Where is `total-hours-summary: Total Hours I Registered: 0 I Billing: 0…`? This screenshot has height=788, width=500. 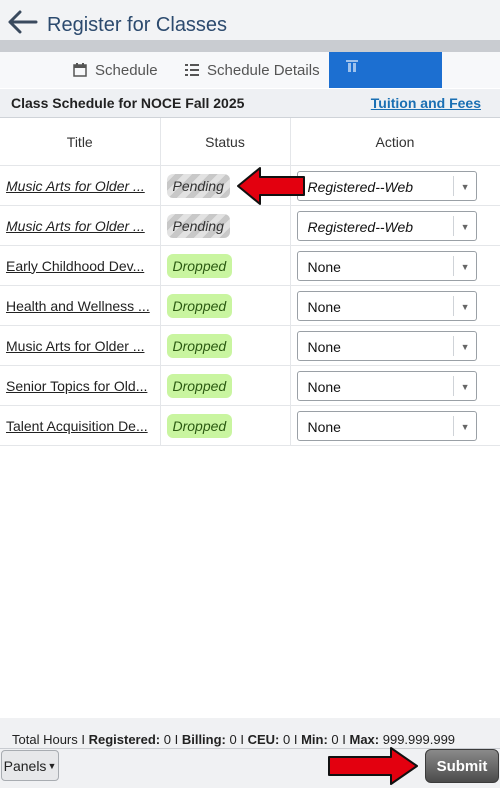
total-hours-summary: Total Hours I Registered: 0 I Billing: 0… is located at coordinates (234, 739).